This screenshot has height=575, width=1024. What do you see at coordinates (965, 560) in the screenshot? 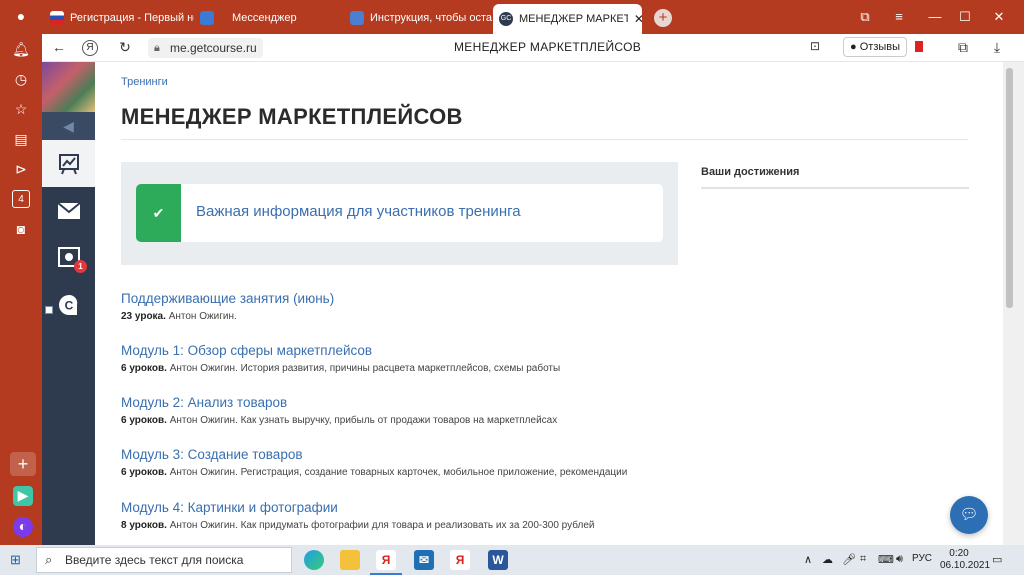
I see `clock: 0:20 06.10.2021` at bounding box center [965, 560].